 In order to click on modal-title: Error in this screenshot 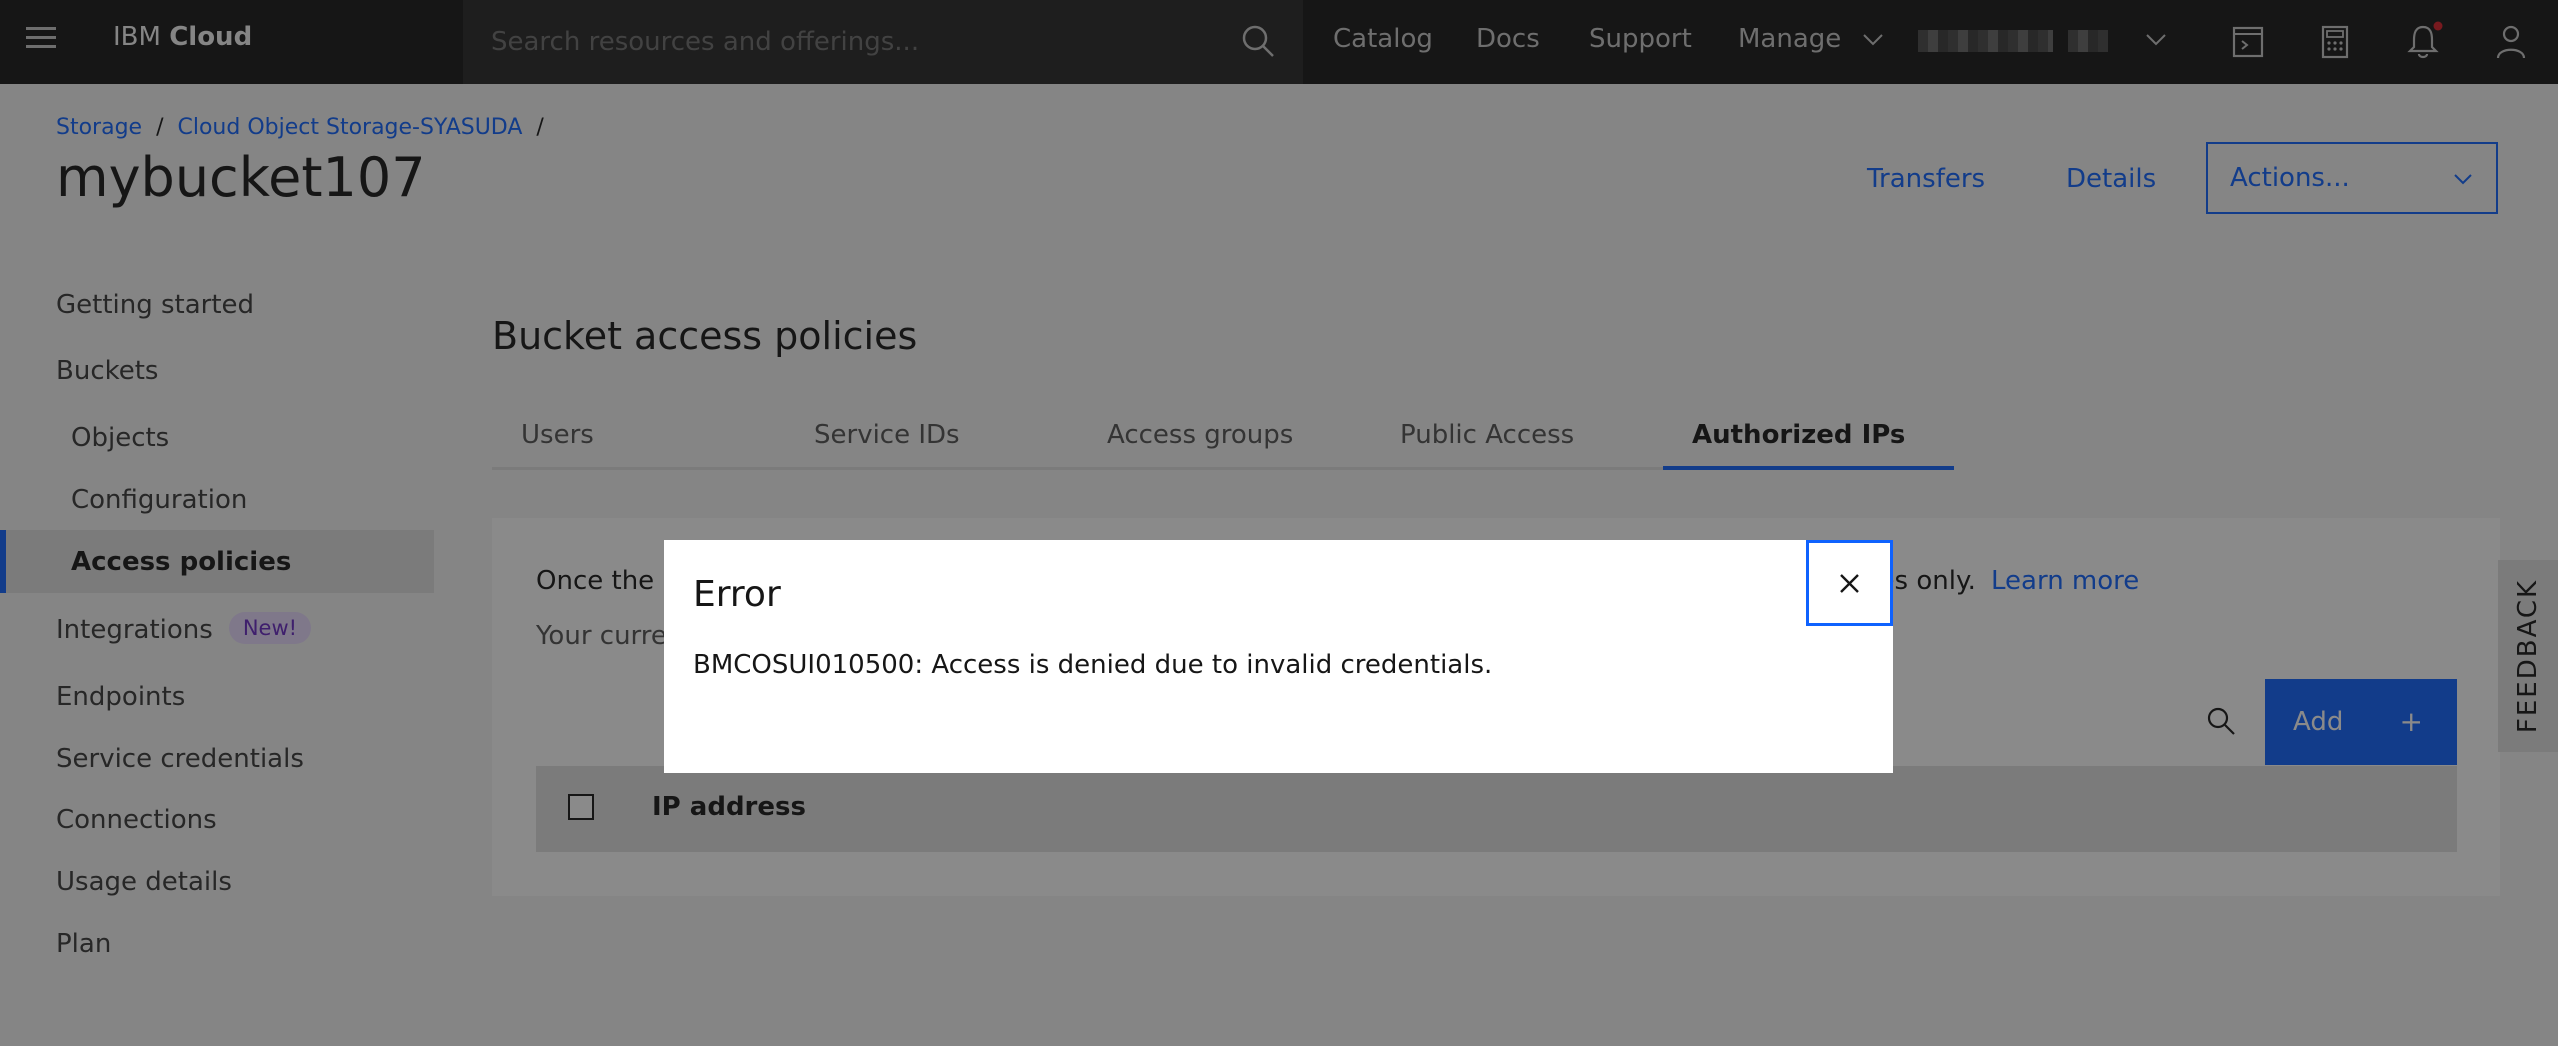, I will do `click(737, 594)`.